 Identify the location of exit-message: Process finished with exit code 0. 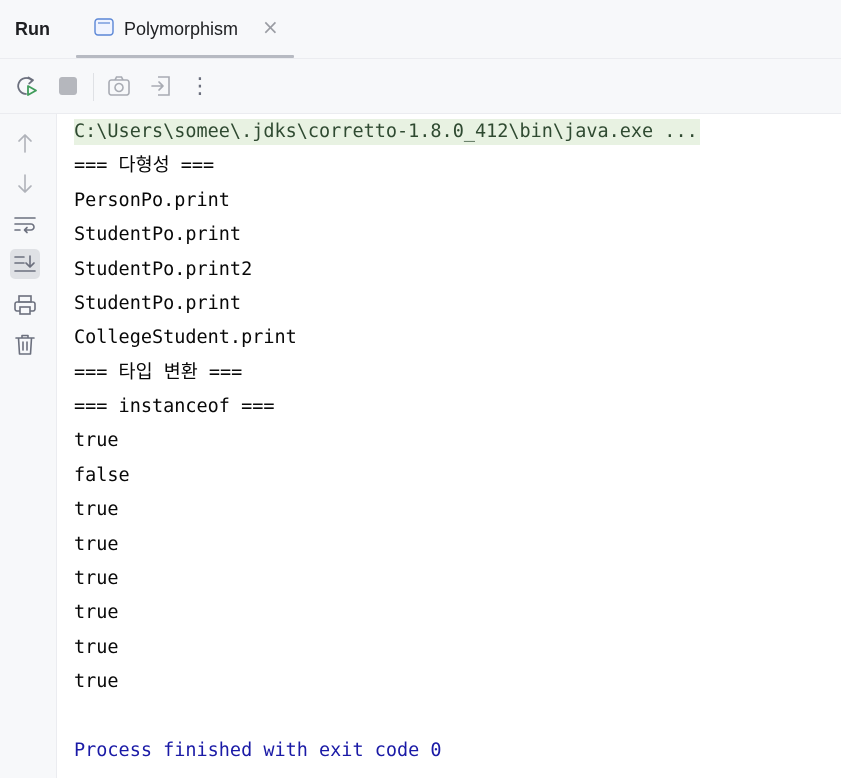
(258, 750).